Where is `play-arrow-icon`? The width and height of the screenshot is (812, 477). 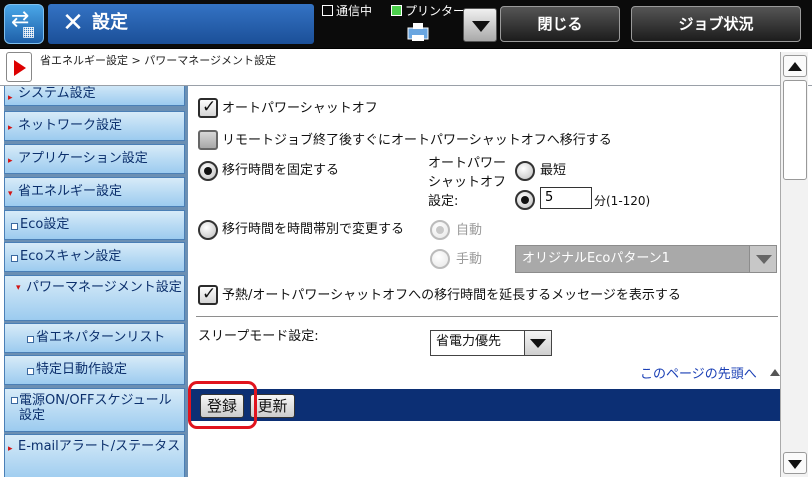 play-arrow-icon is located at coordinates (20, 68).